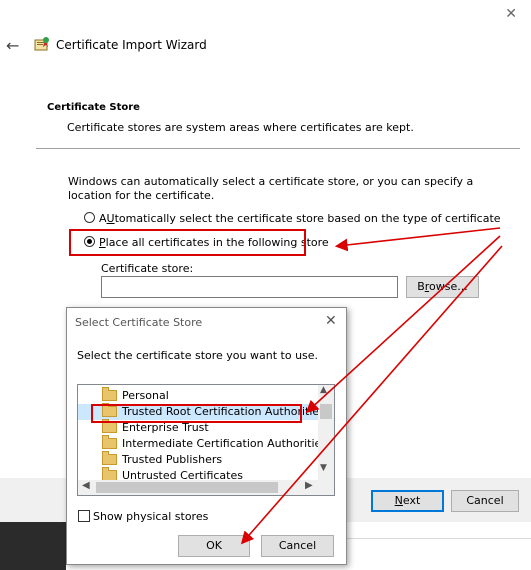 This screenshot has width=531, height=570. I want to click on tree-item-label: Intermediate Certification Authorities, so click(220, 443).